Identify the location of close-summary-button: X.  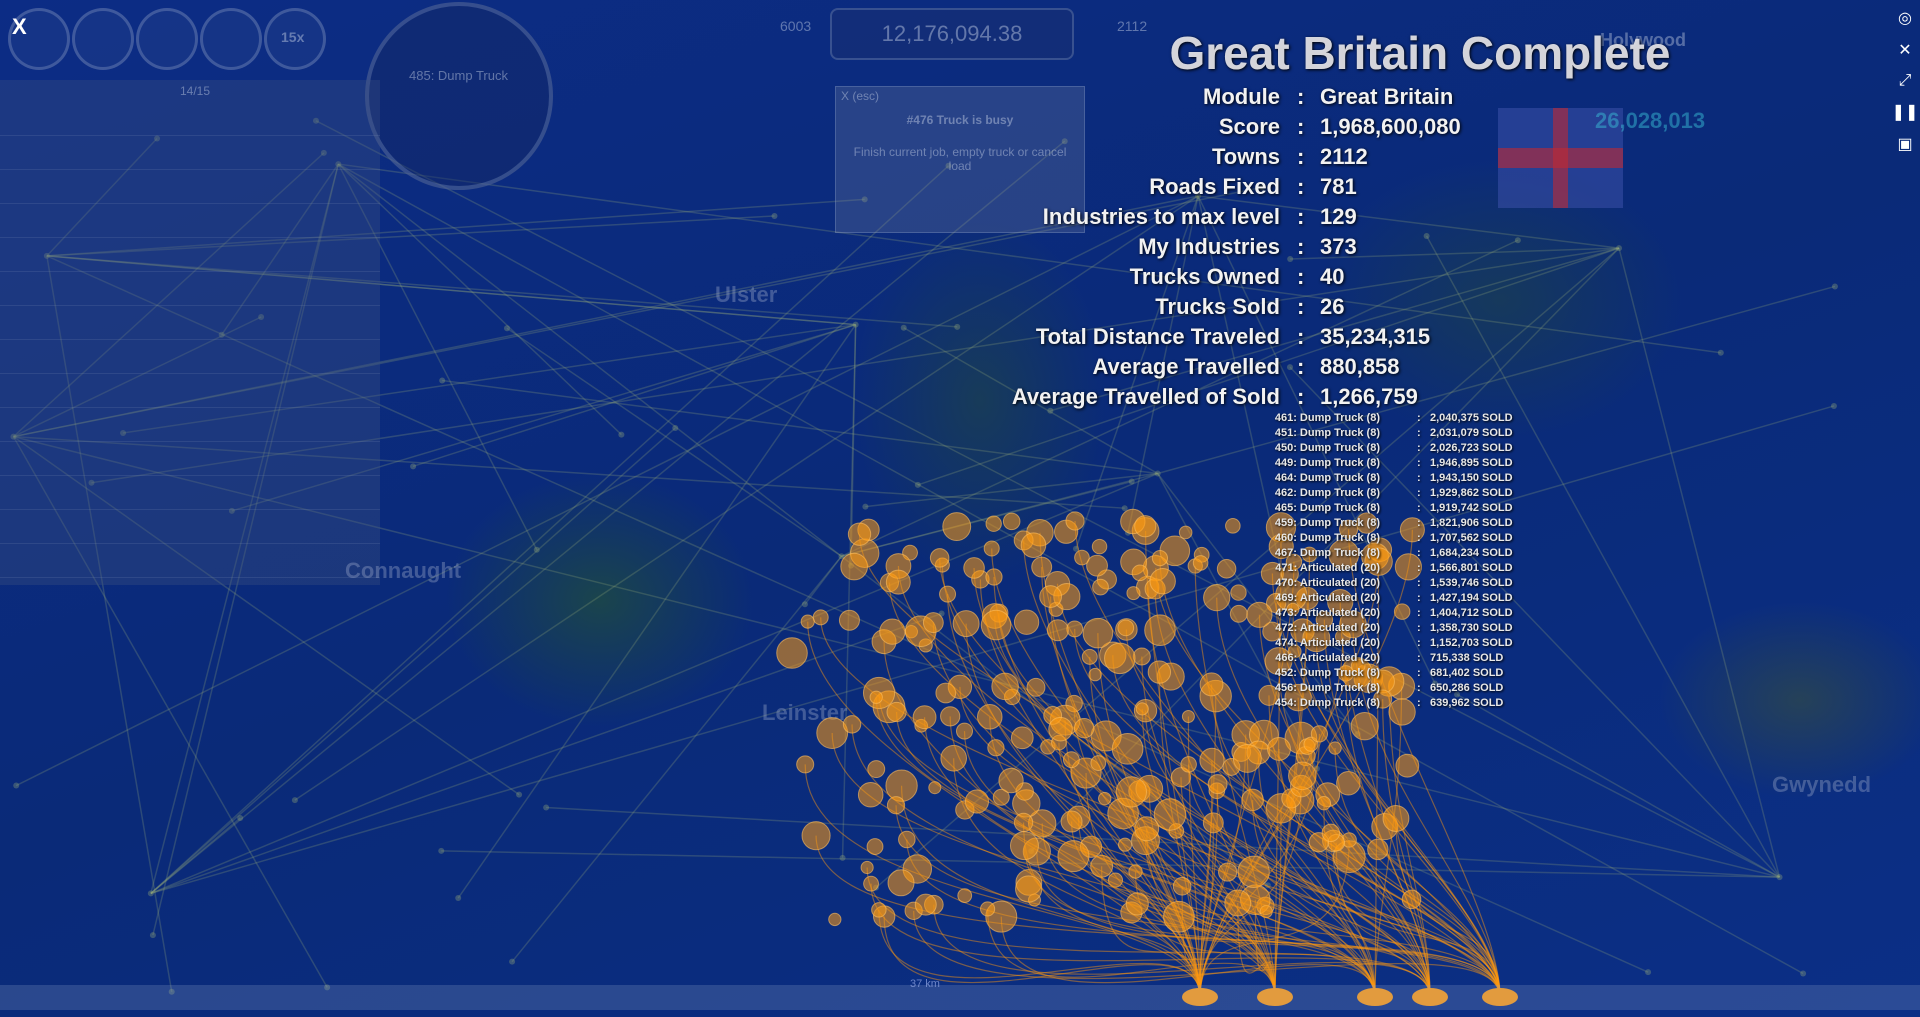
(19, 27).